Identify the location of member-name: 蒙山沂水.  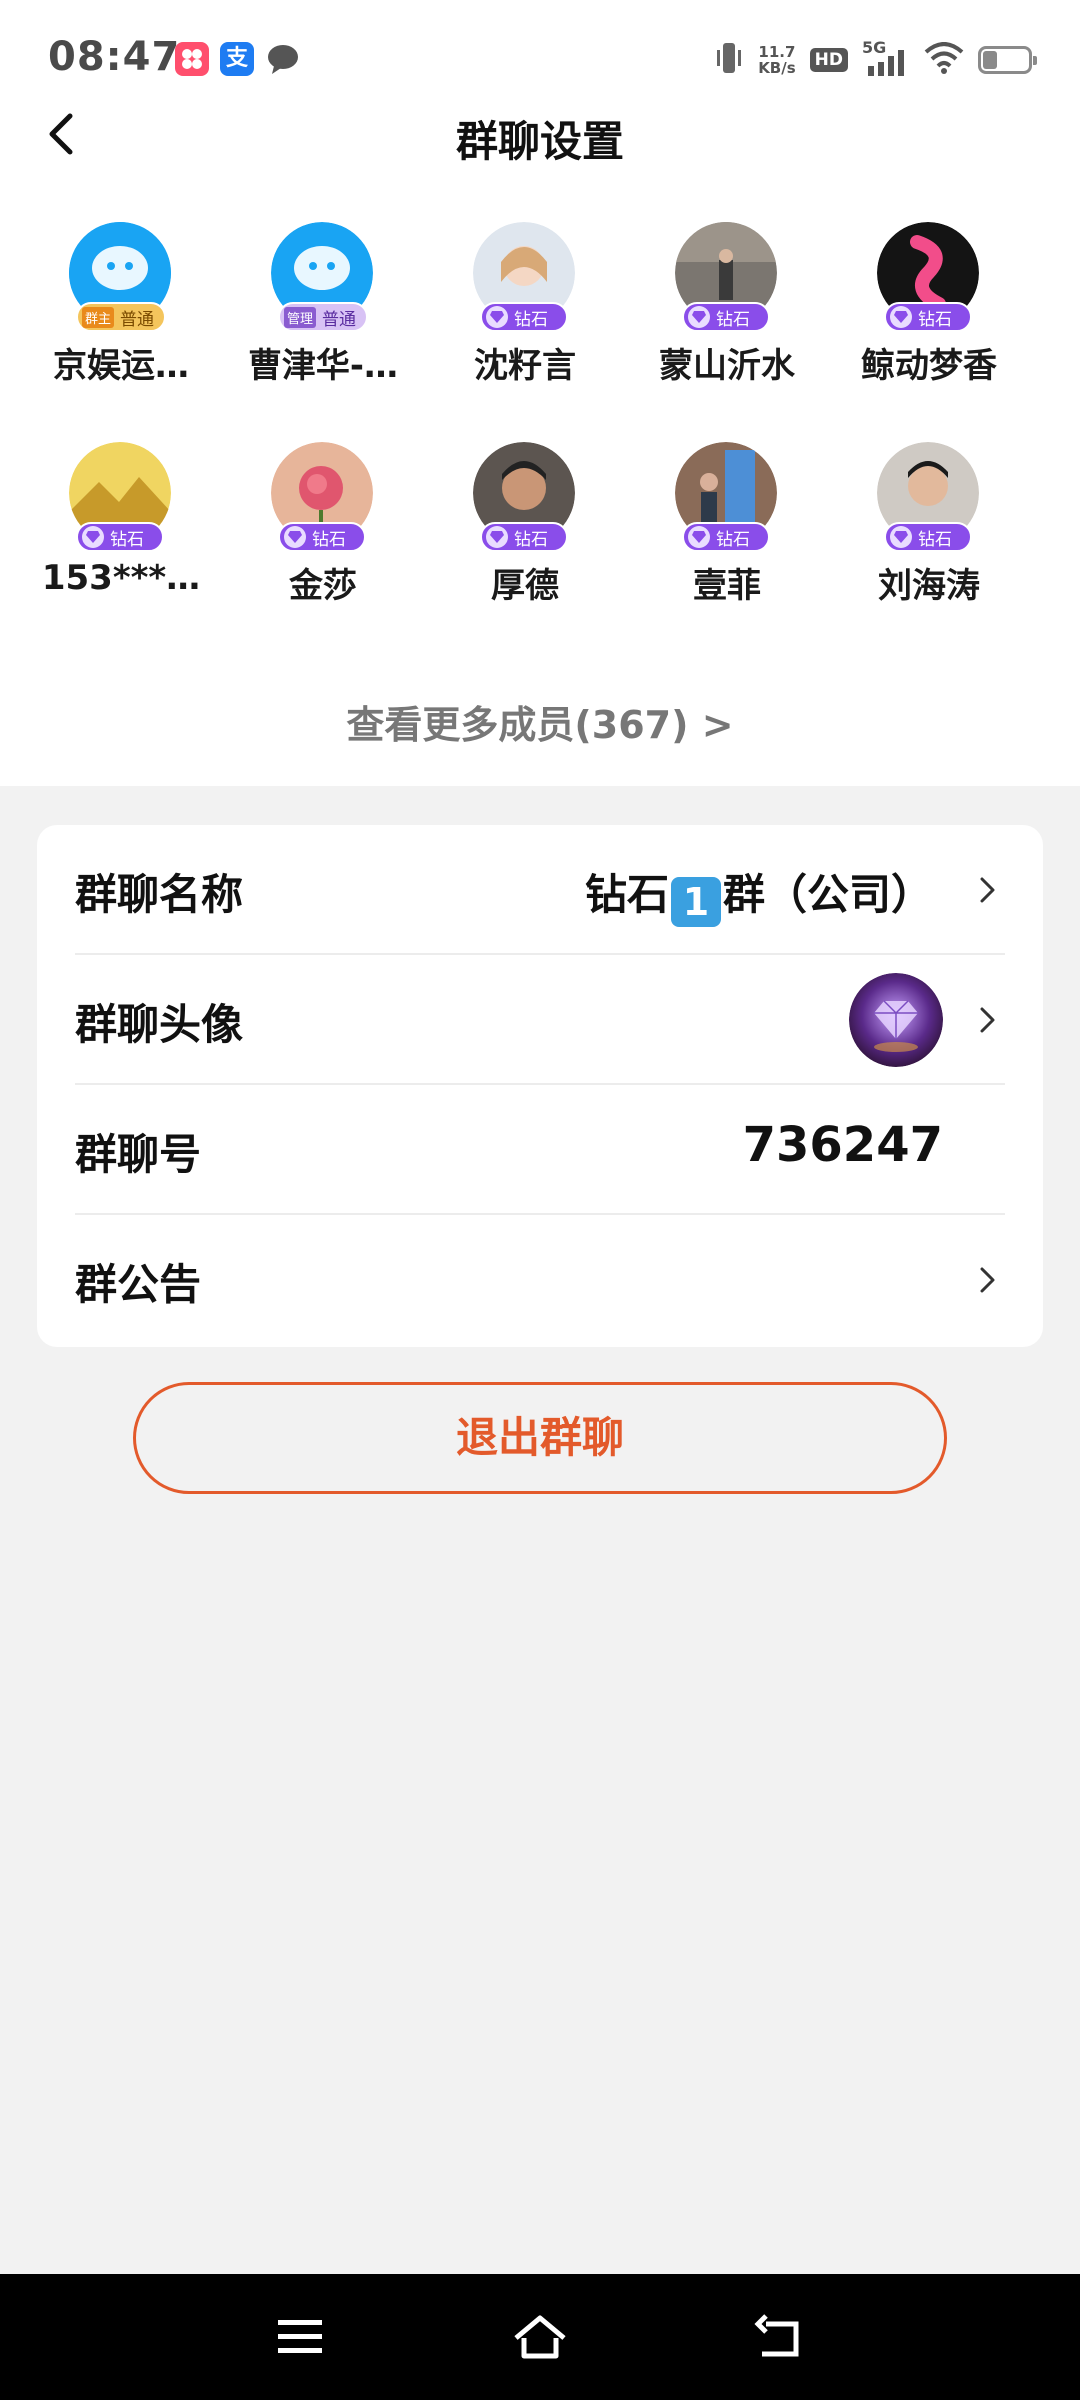
(727, 366).